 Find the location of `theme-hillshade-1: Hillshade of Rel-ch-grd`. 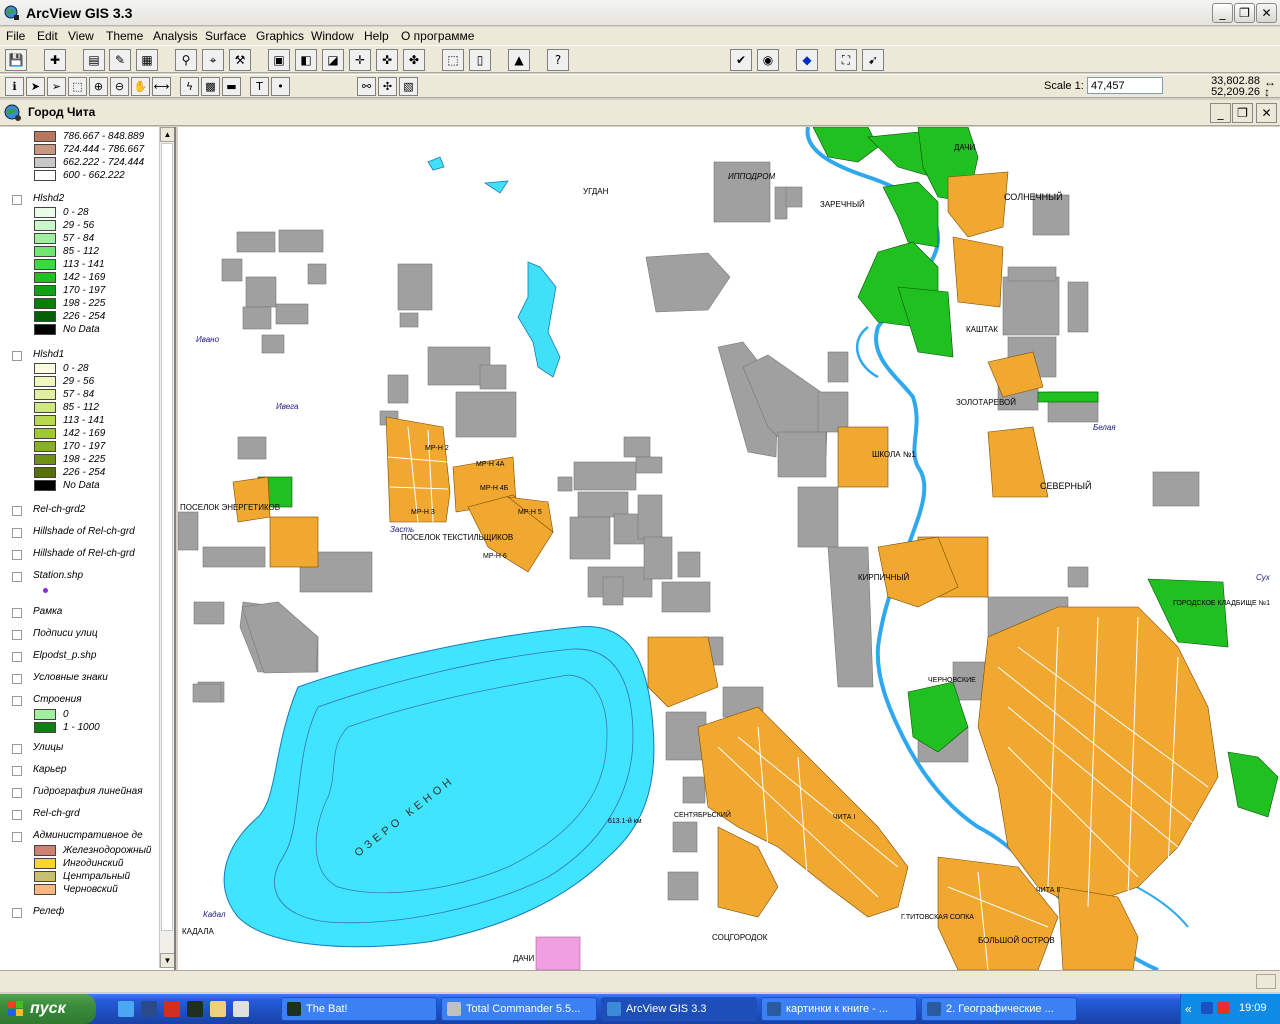

theme-hillshade-1: Hillshade of Rel-ch-grd is located at coordinates (85, 533).